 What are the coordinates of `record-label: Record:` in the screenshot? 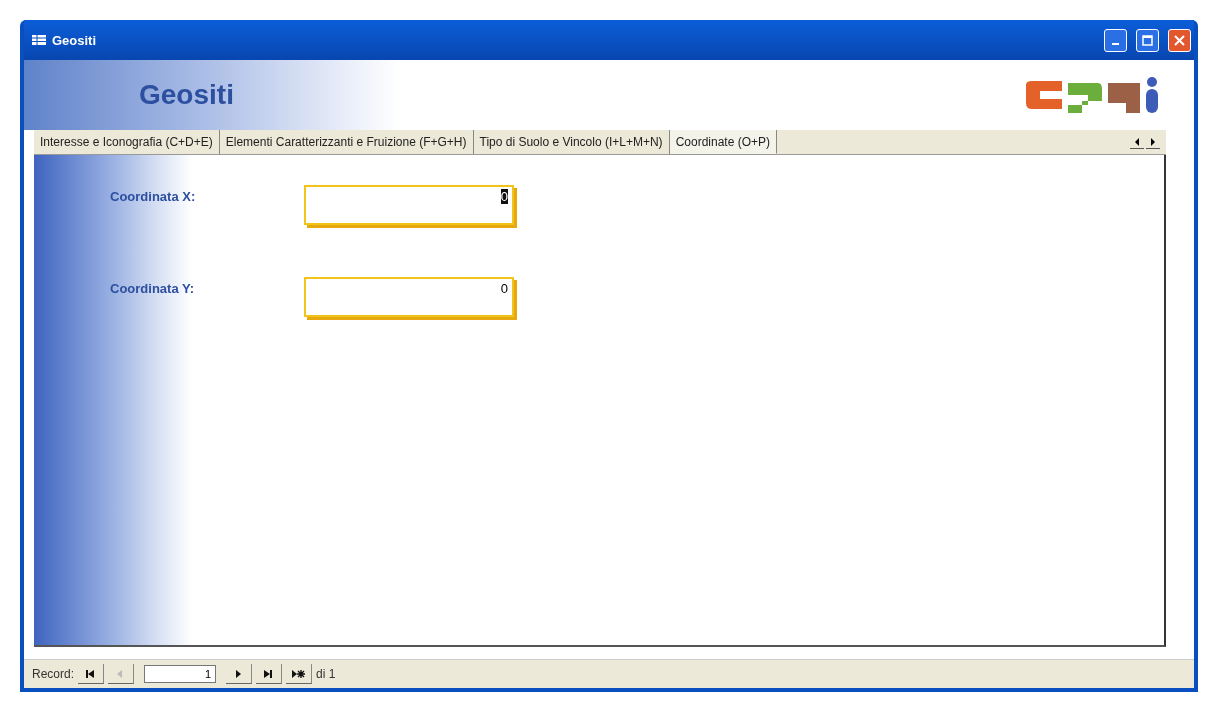 It's located at (53, 674).